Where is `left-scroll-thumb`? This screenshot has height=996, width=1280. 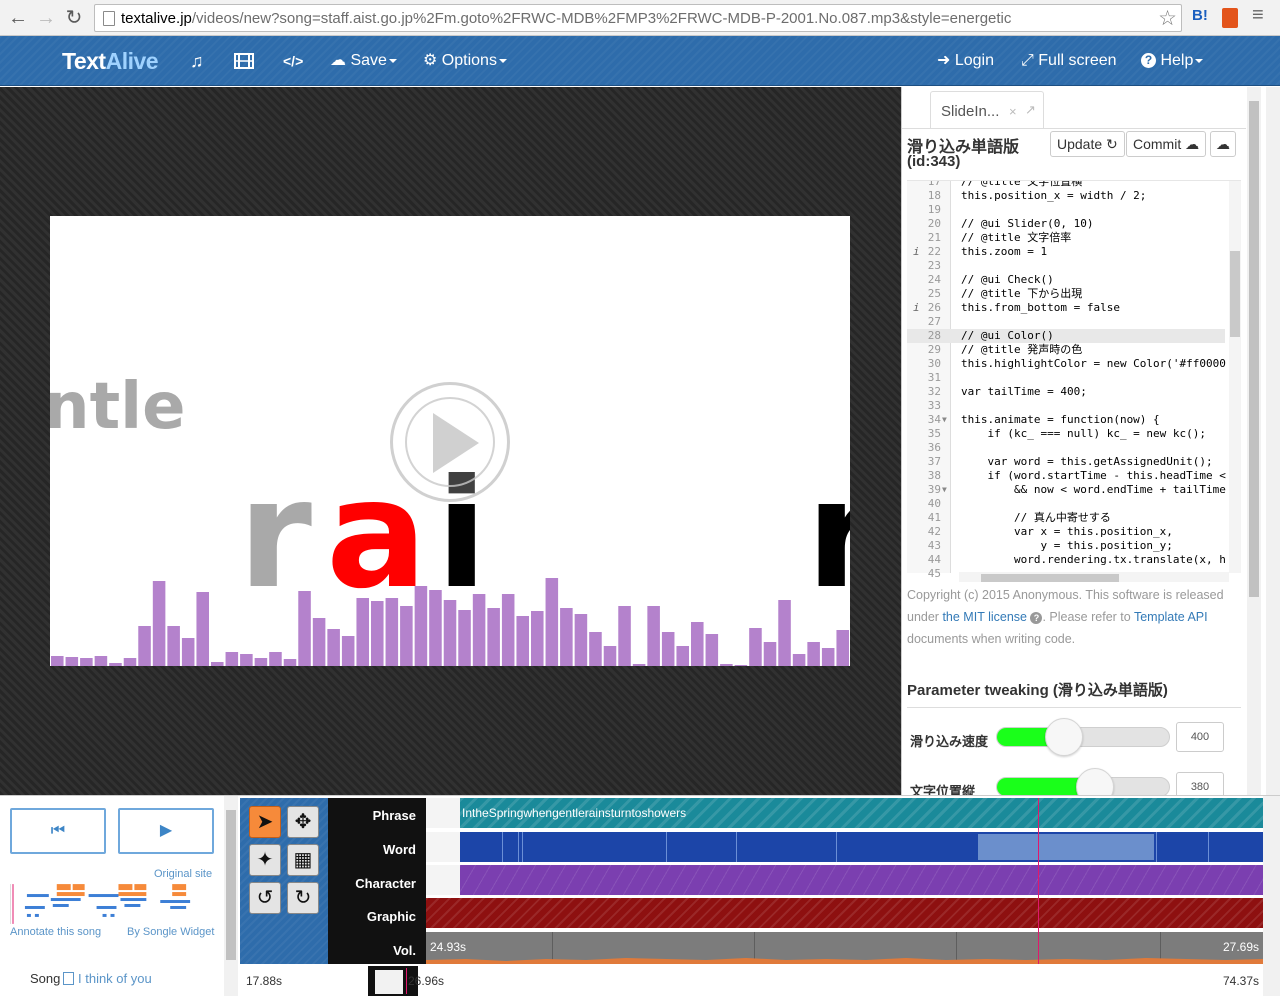 left-scroll-thumb is located at coordinates (231, 885).